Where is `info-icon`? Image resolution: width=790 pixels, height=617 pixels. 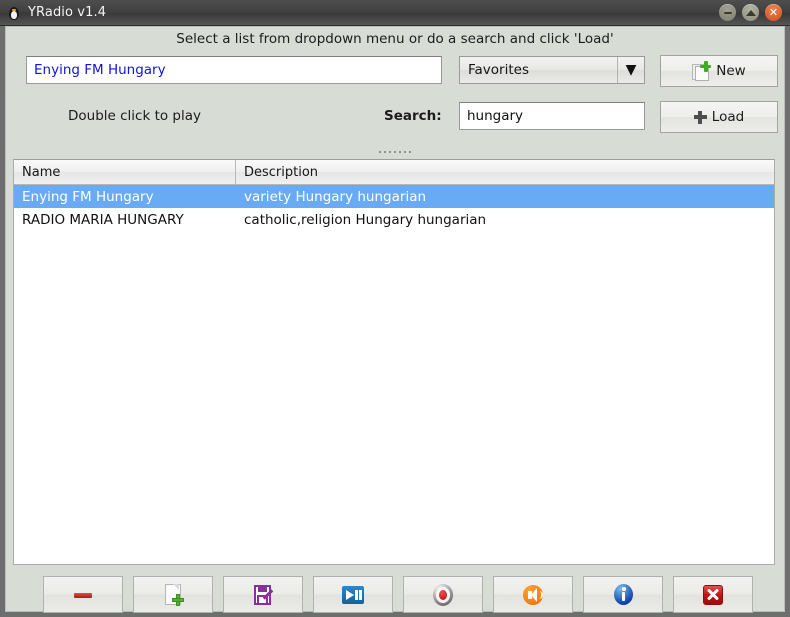 info-icon is located at coordinates (623, 595).